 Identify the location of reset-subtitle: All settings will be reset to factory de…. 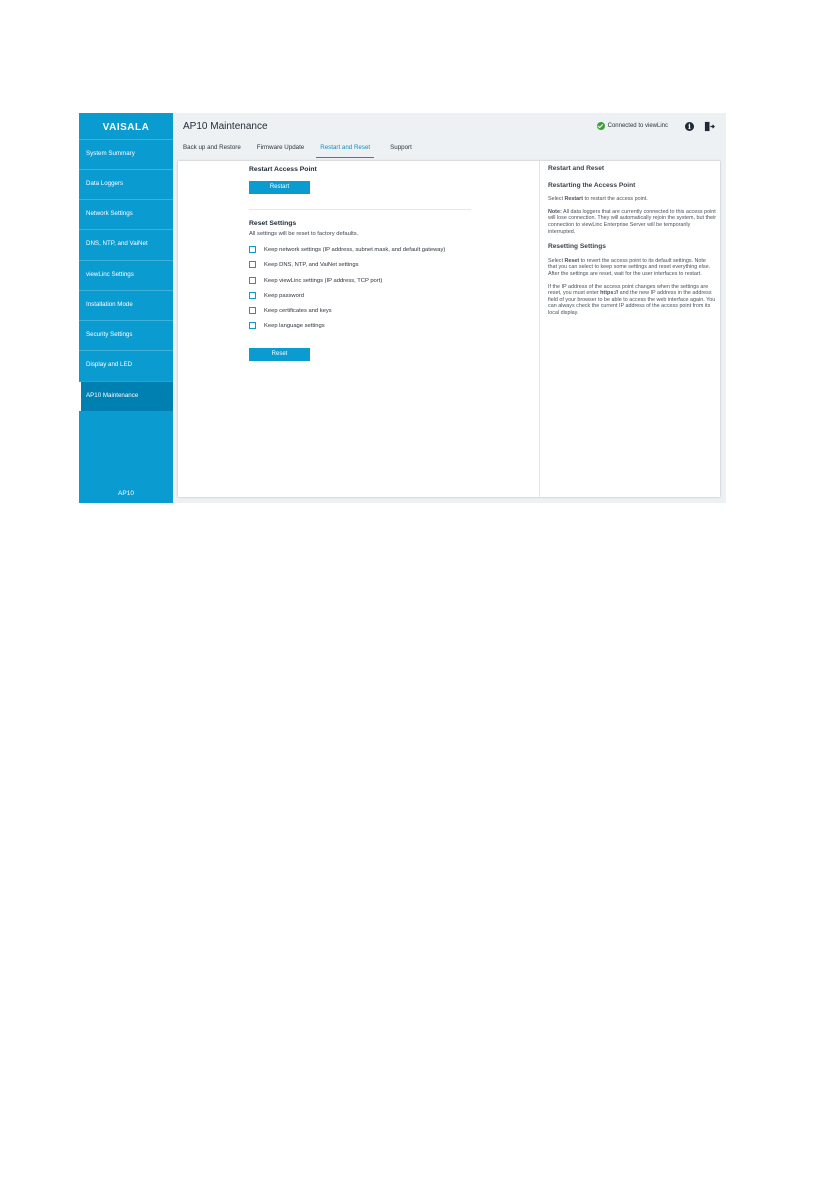
(304, 234).